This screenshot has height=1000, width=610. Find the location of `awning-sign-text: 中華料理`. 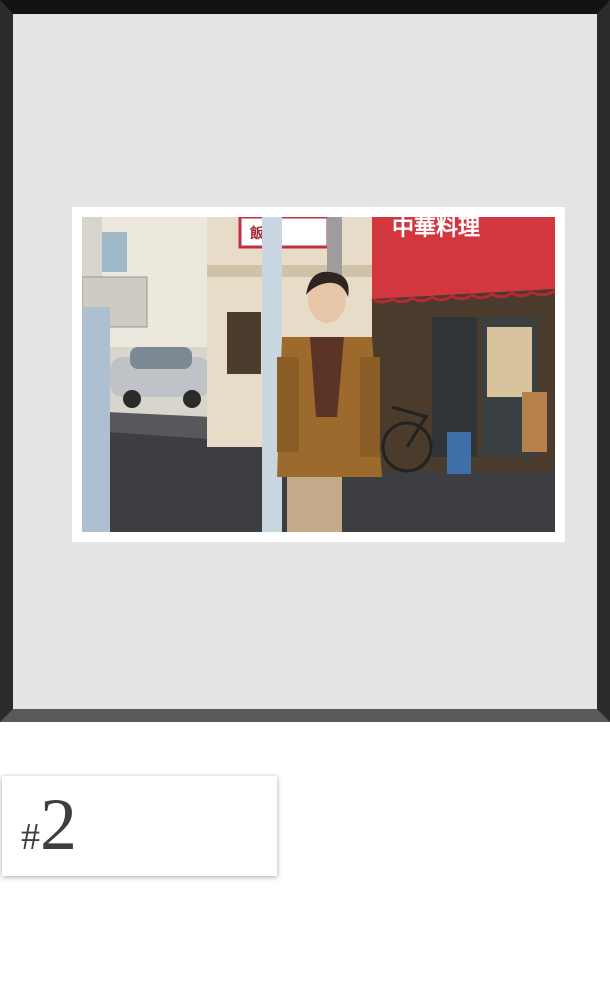

awning-sign-text: 中華料理 is located at coordinates (436, 229).